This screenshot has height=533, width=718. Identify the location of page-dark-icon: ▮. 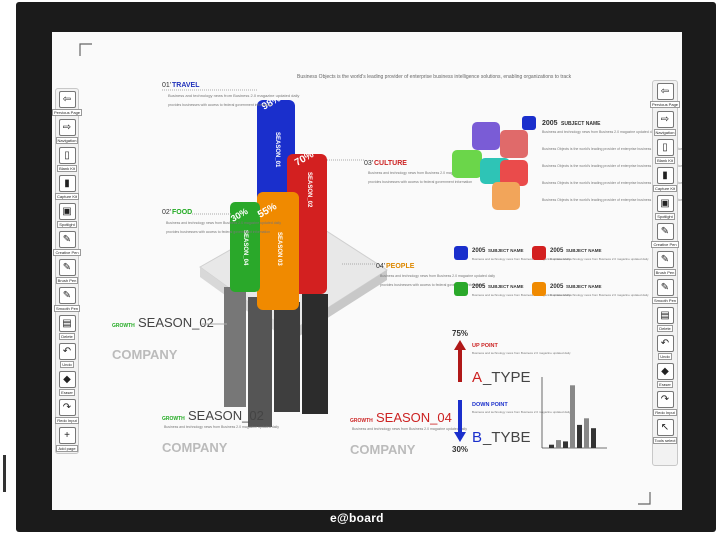
(67, 183).